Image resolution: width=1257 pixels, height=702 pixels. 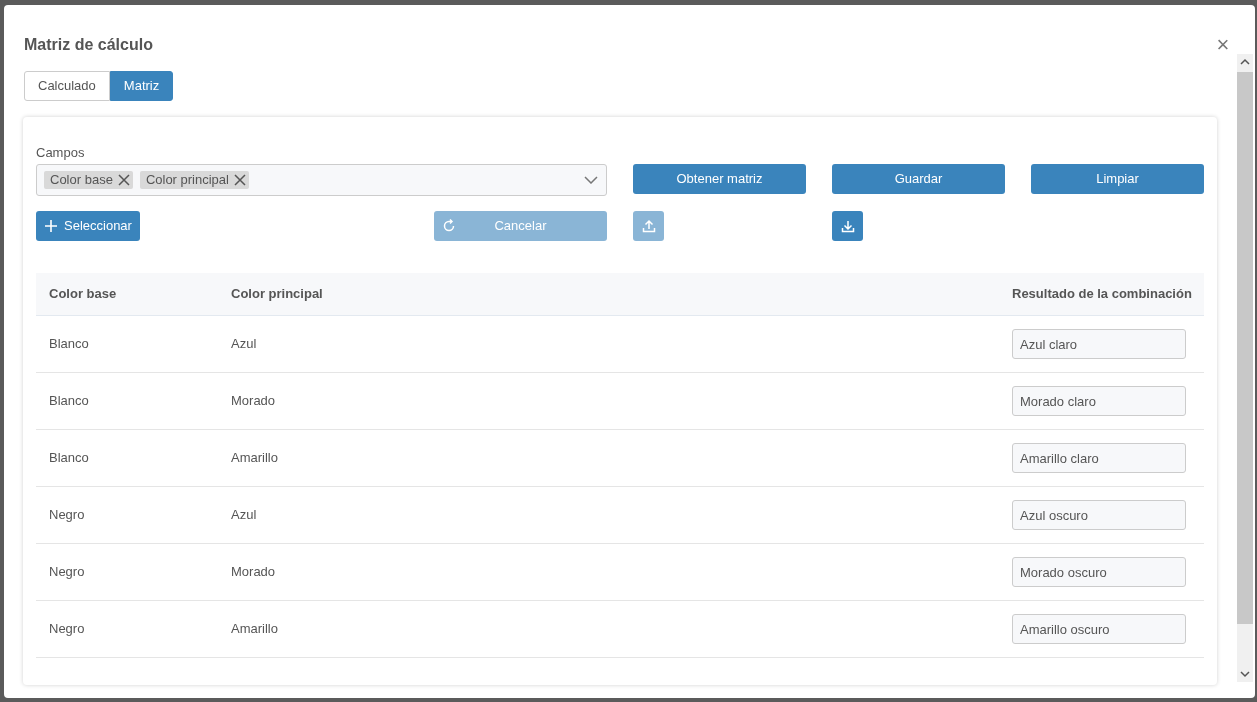 I want to click on column-header: Color base, so click(x=83, y=294).